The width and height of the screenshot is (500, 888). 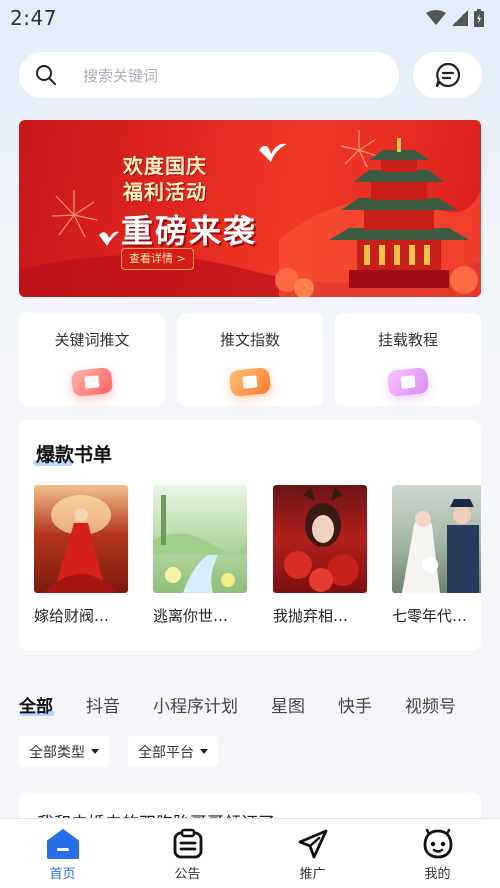 I want to click on home-icon, so click(x=63, y=844).